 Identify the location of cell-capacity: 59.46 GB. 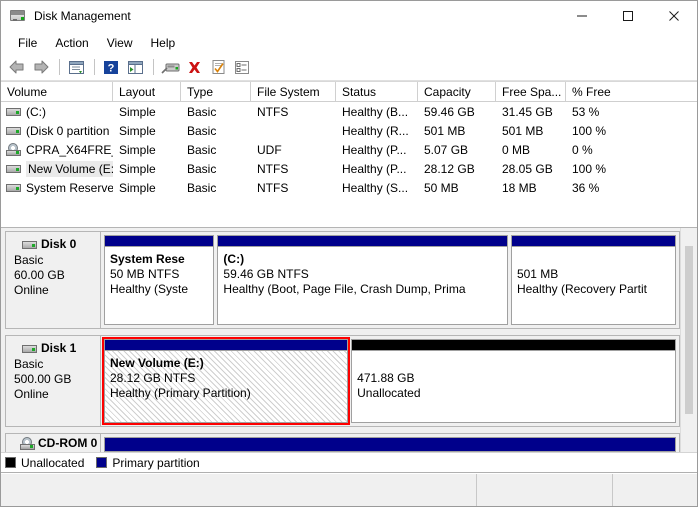
(449, 111).